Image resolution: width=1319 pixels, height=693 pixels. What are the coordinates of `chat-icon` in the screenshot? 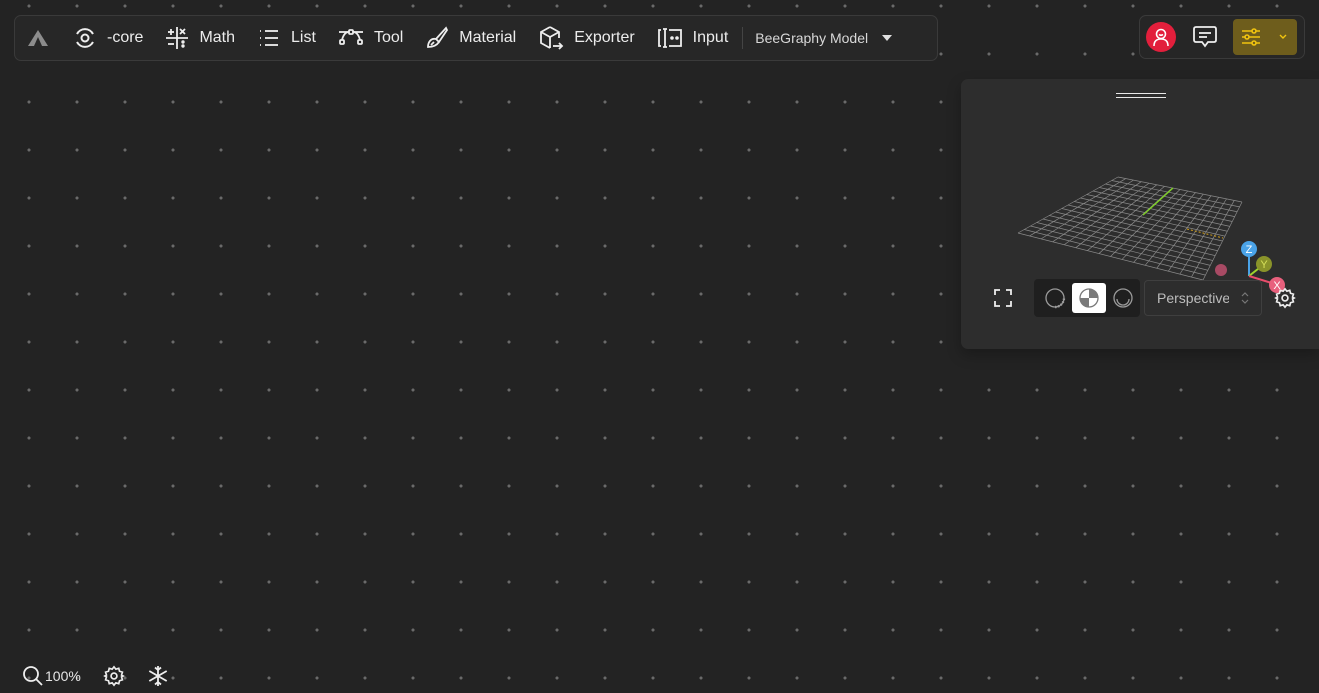 It's located at (1205, 37).